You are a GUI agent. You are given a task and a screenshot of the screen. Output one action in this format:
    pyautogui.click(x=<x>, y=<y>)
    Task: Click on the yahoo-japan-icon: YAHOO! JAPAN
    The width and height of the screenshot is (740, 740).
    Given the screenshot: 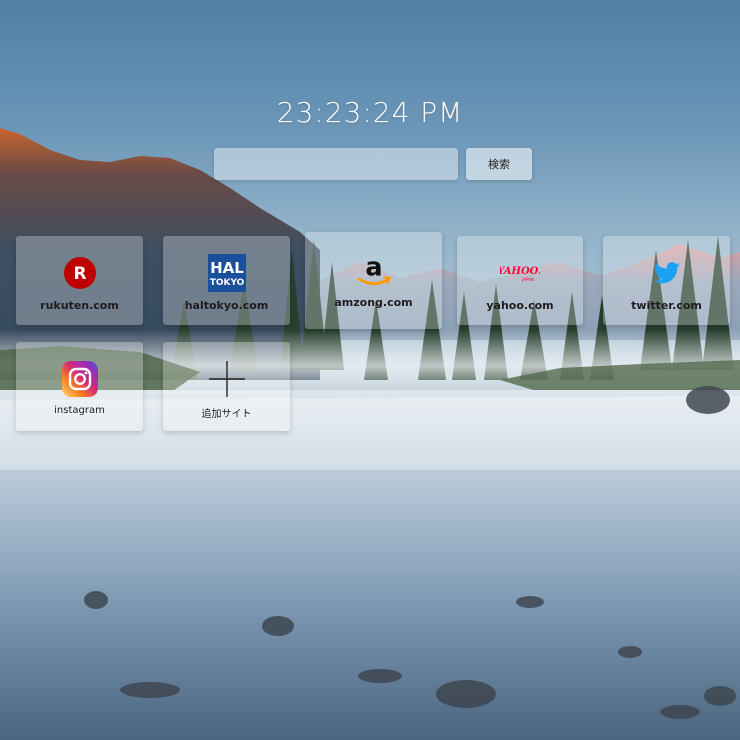 What is the action you would take?
    pyautogui.click(x=520, y=273)
    